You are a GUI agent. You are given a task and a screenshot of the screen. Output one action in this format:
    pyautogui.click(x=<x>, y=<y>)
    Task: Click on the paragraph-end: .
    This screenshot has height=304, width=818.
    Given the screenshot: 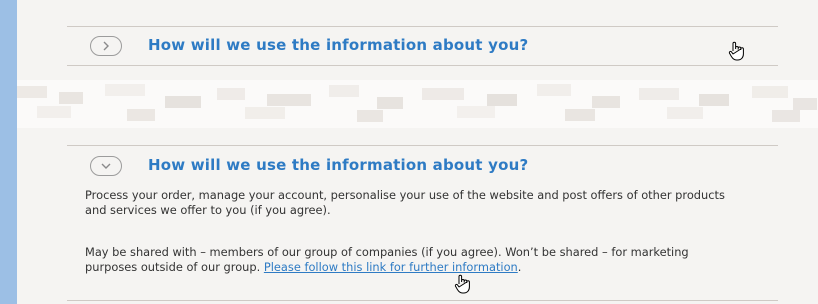 What is the action you would take?
    pyautogui.click(x=519, y=267)
    